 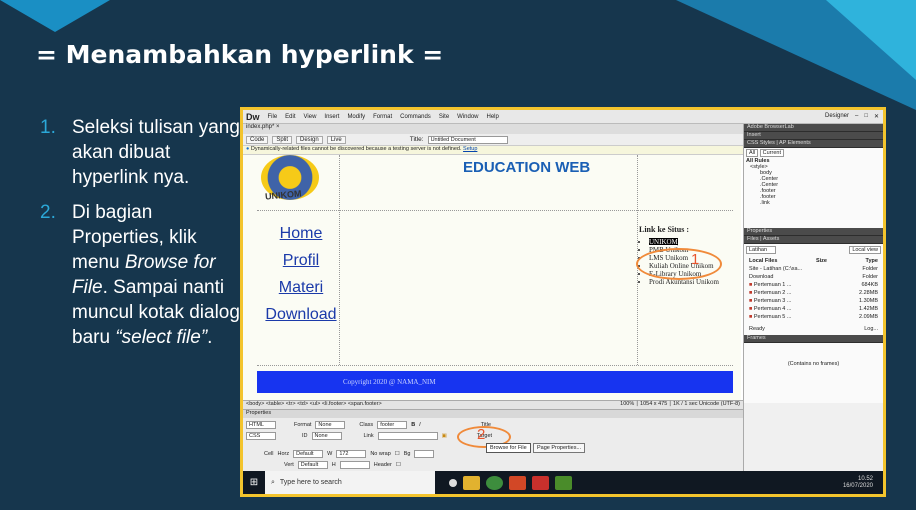 I want to click on menu-edit: Edit, so click(x=290, y=117).